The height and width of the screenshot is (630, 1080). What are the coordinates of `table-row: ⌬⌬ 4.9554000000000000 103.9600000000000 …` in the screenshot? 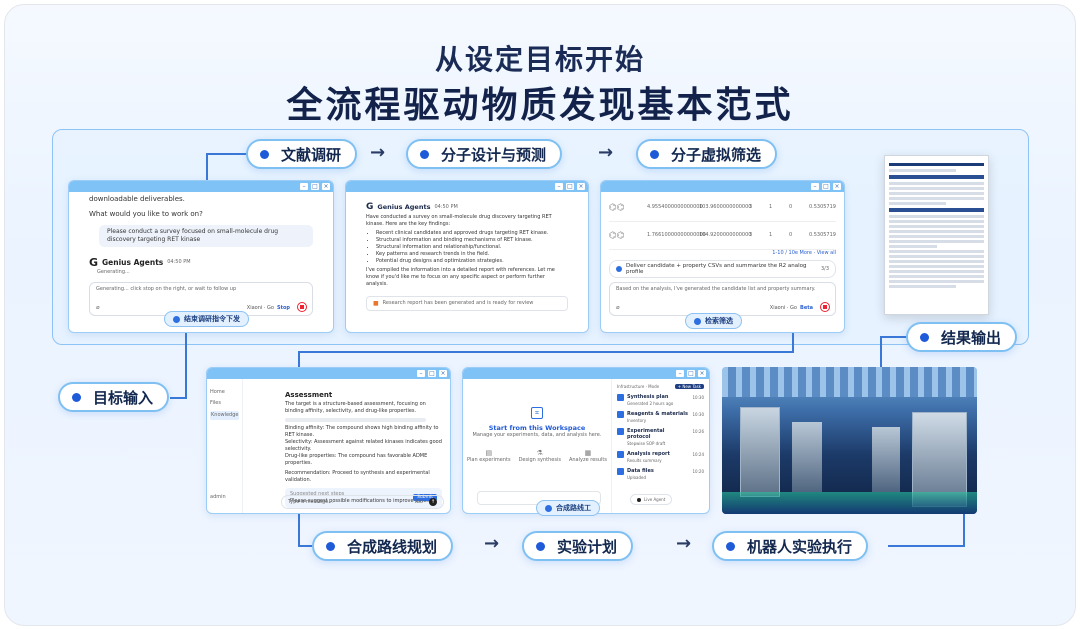 It's located at (722, 208).